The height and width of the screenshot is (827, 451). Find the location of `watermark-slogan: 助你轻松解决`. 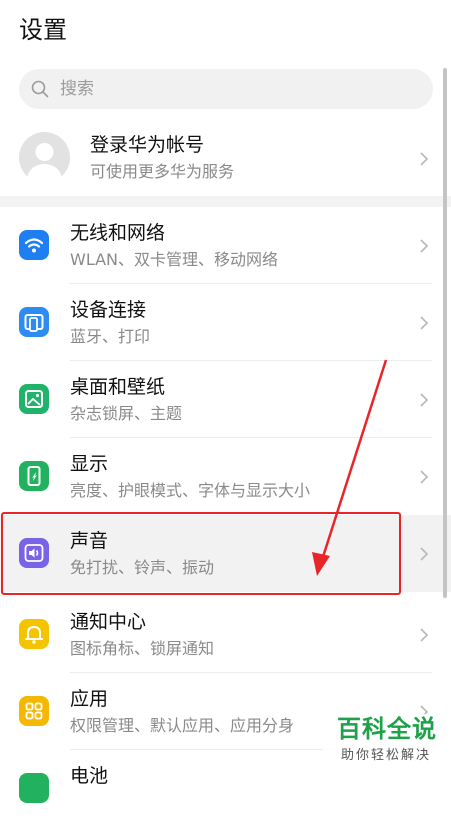

watermark-slogan: 助你轻松解决 is located at coordinates (385, 755).